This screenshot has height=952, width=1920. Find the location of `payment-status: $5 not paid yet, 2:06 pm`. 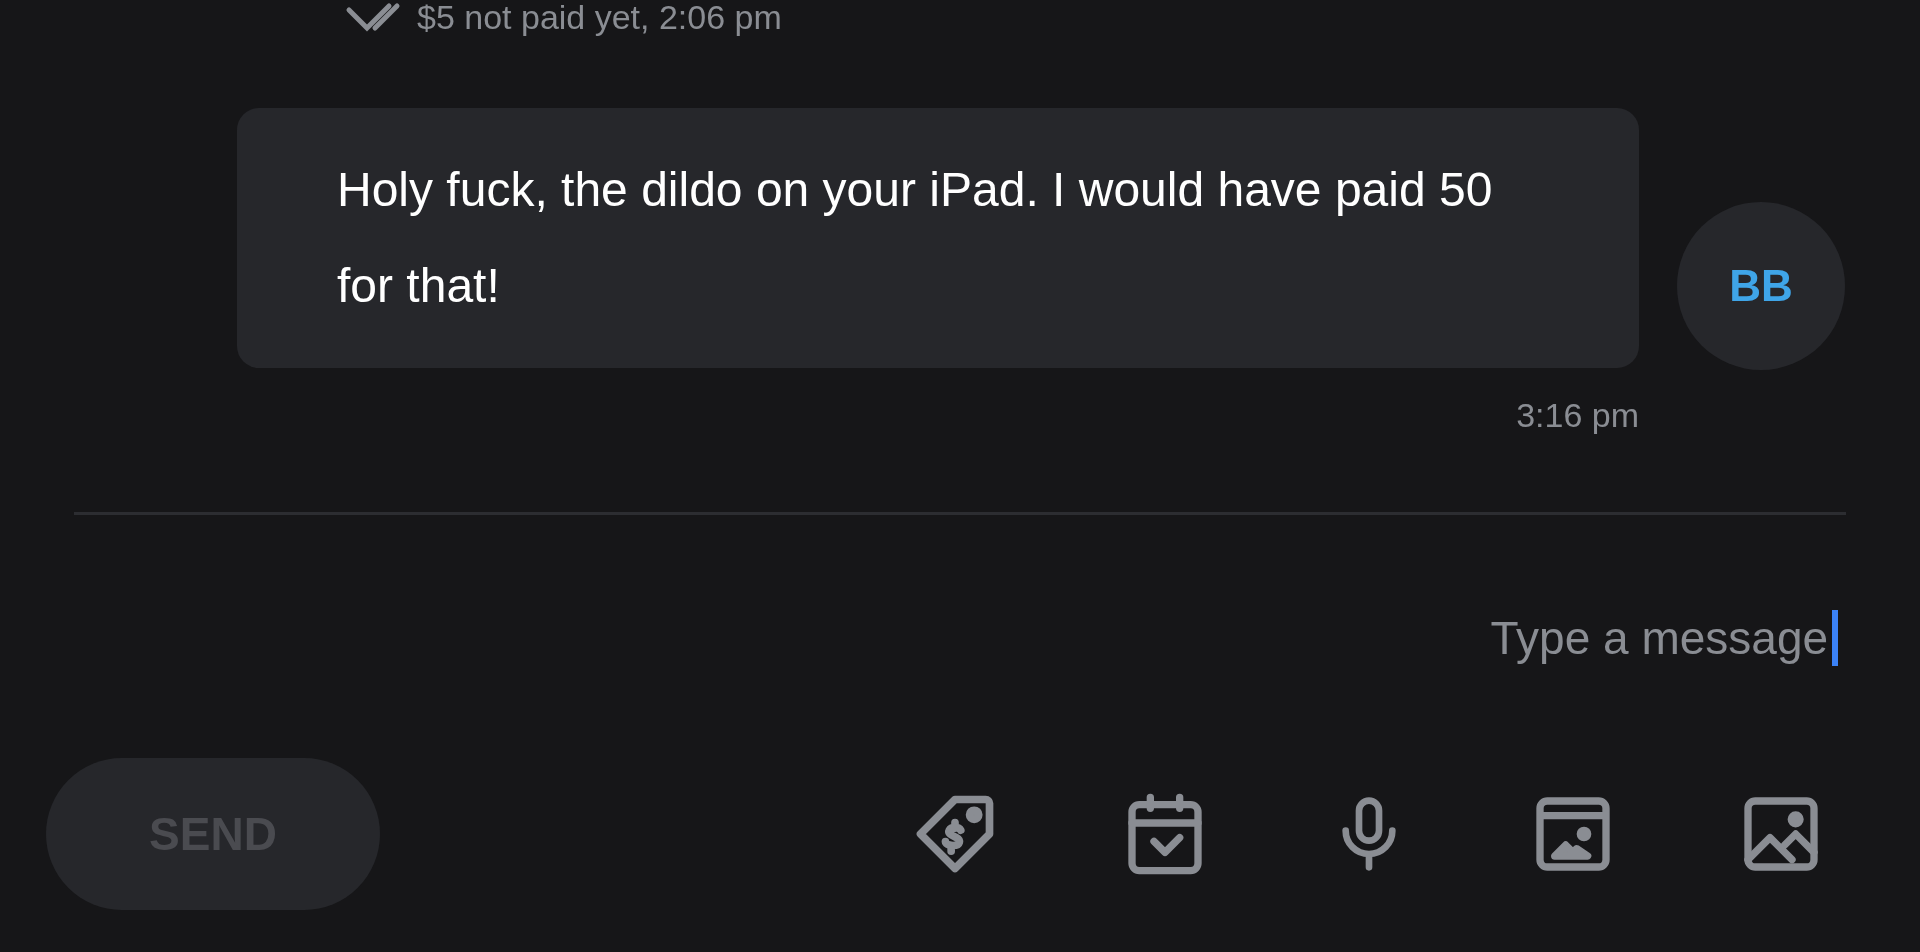

payment-status: $5 not paid yet, 2:06 pm is located at coordinates (599, 17).